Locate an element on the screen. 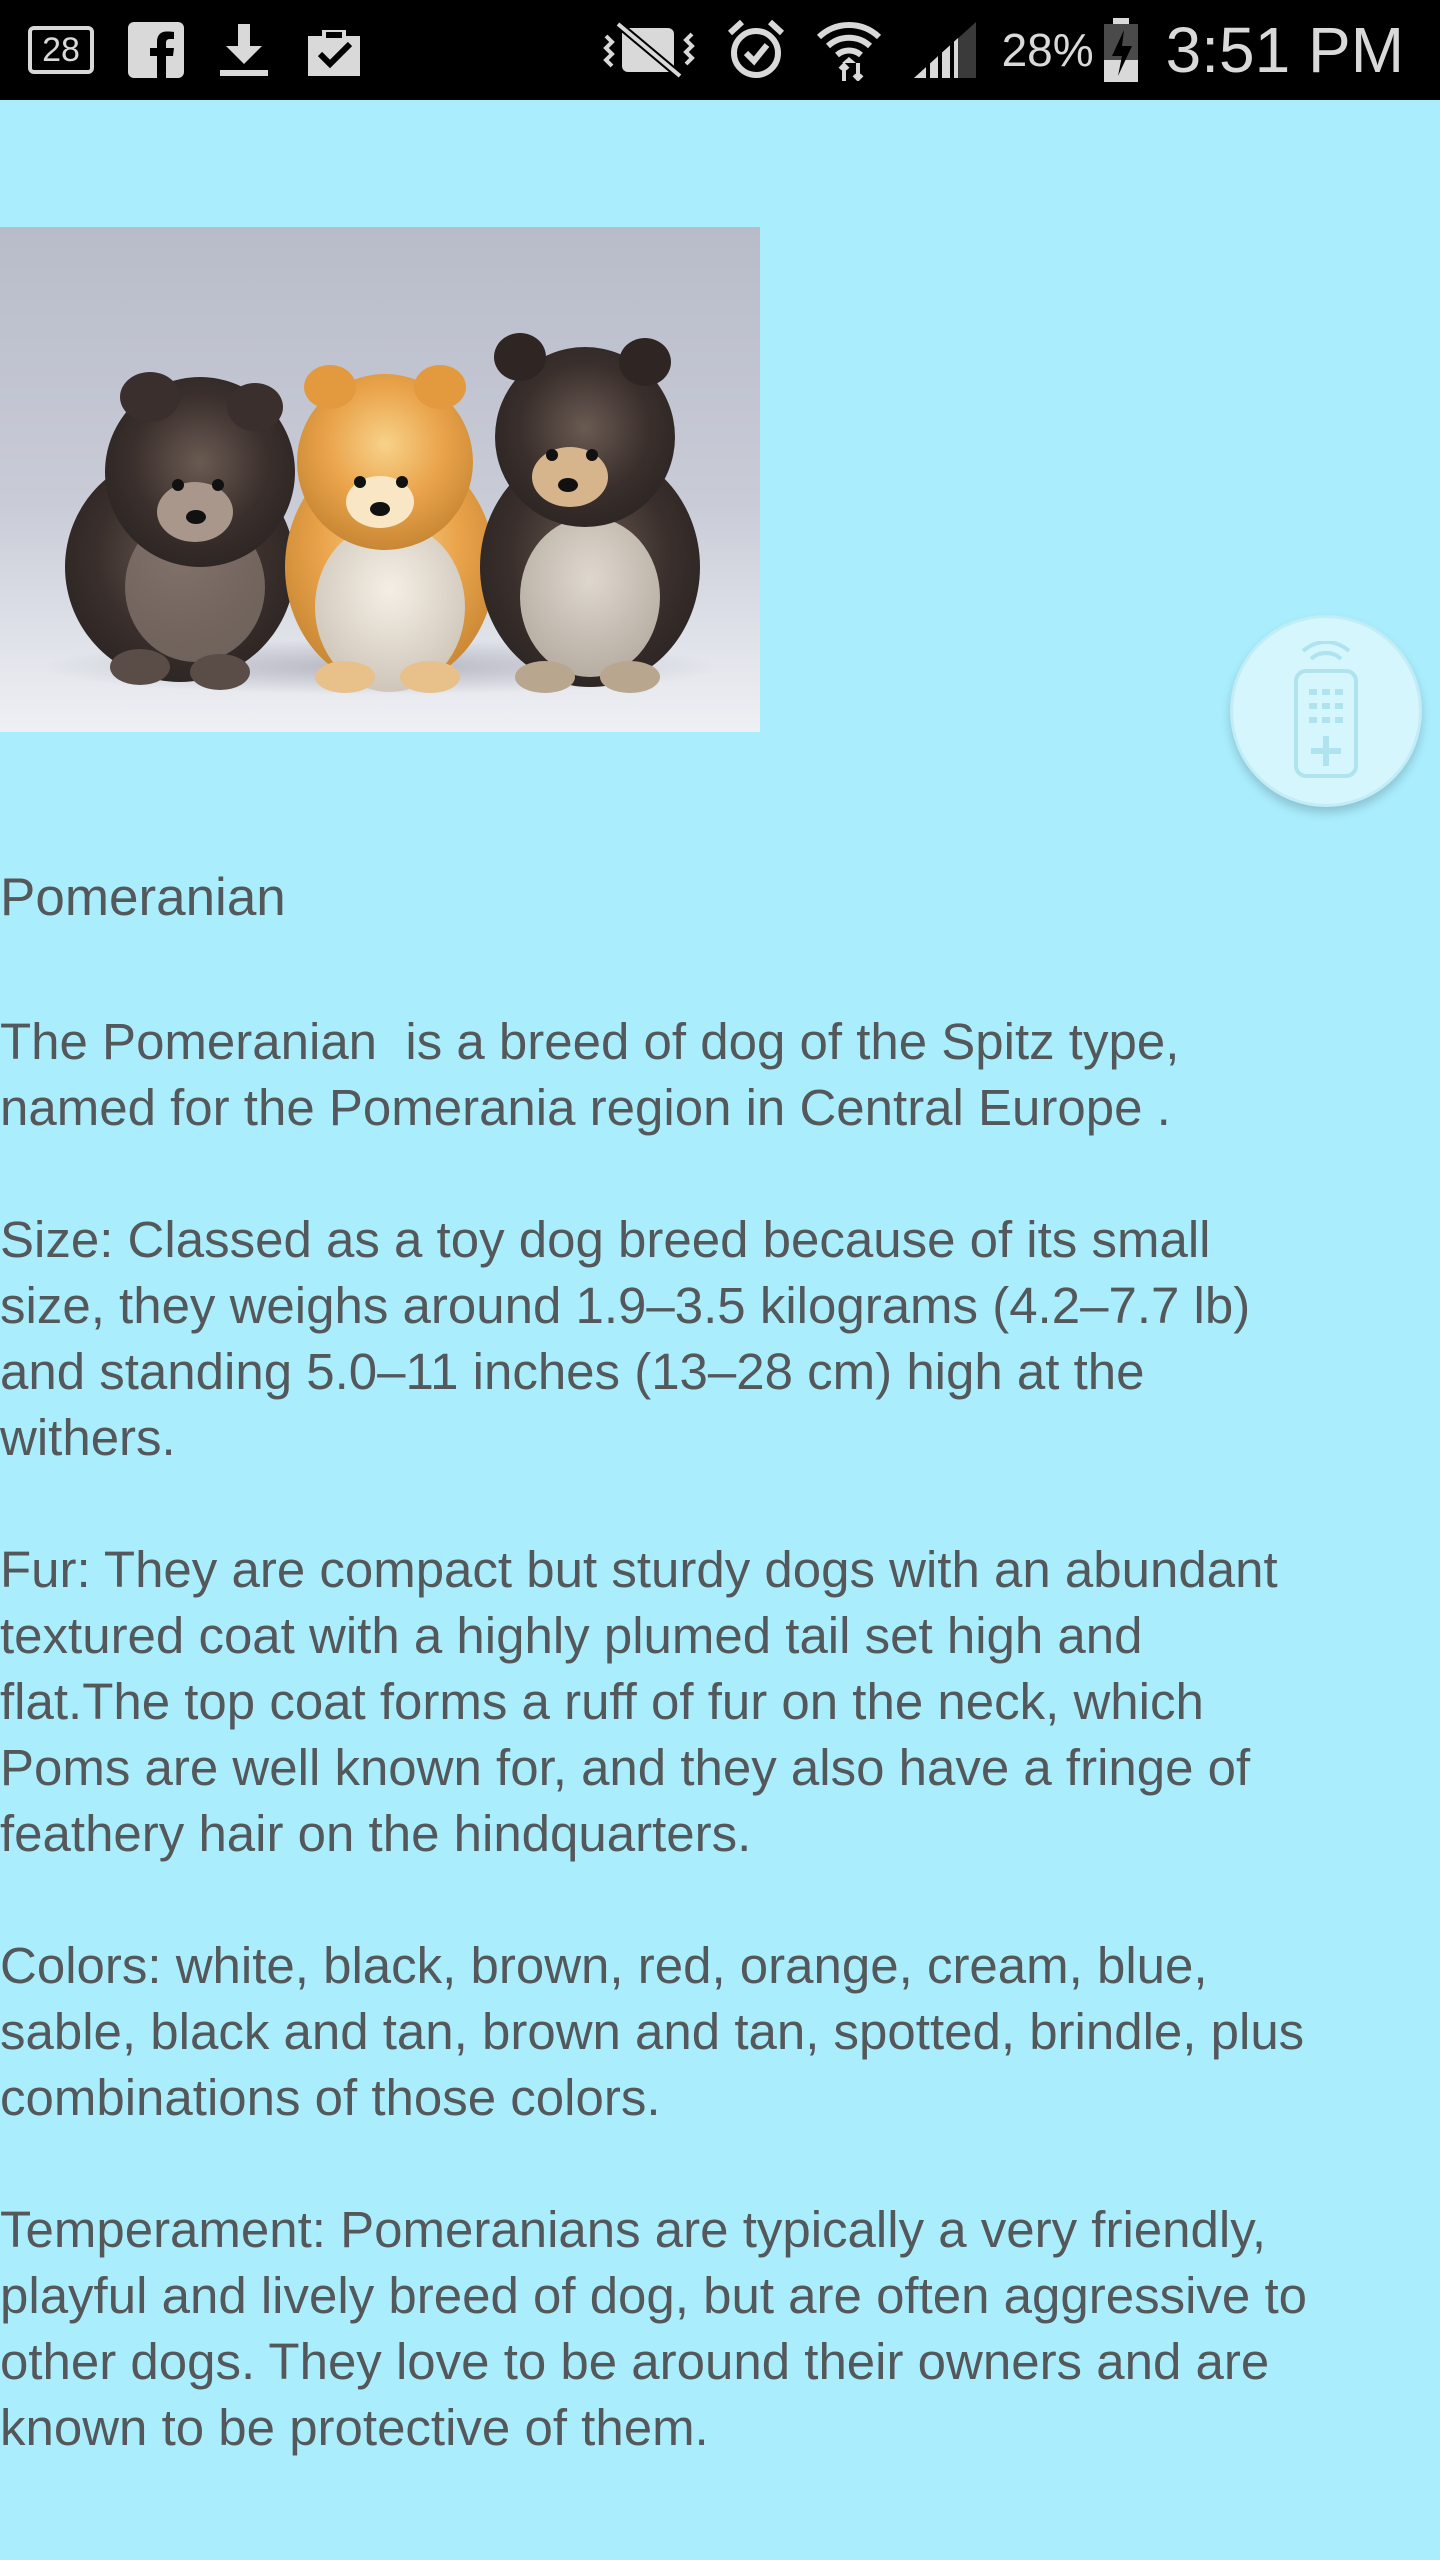 Image resolution: width=1440 pixels, height=2560 pixels. battery-percent: 28% is located at coordinates (1047, 50).